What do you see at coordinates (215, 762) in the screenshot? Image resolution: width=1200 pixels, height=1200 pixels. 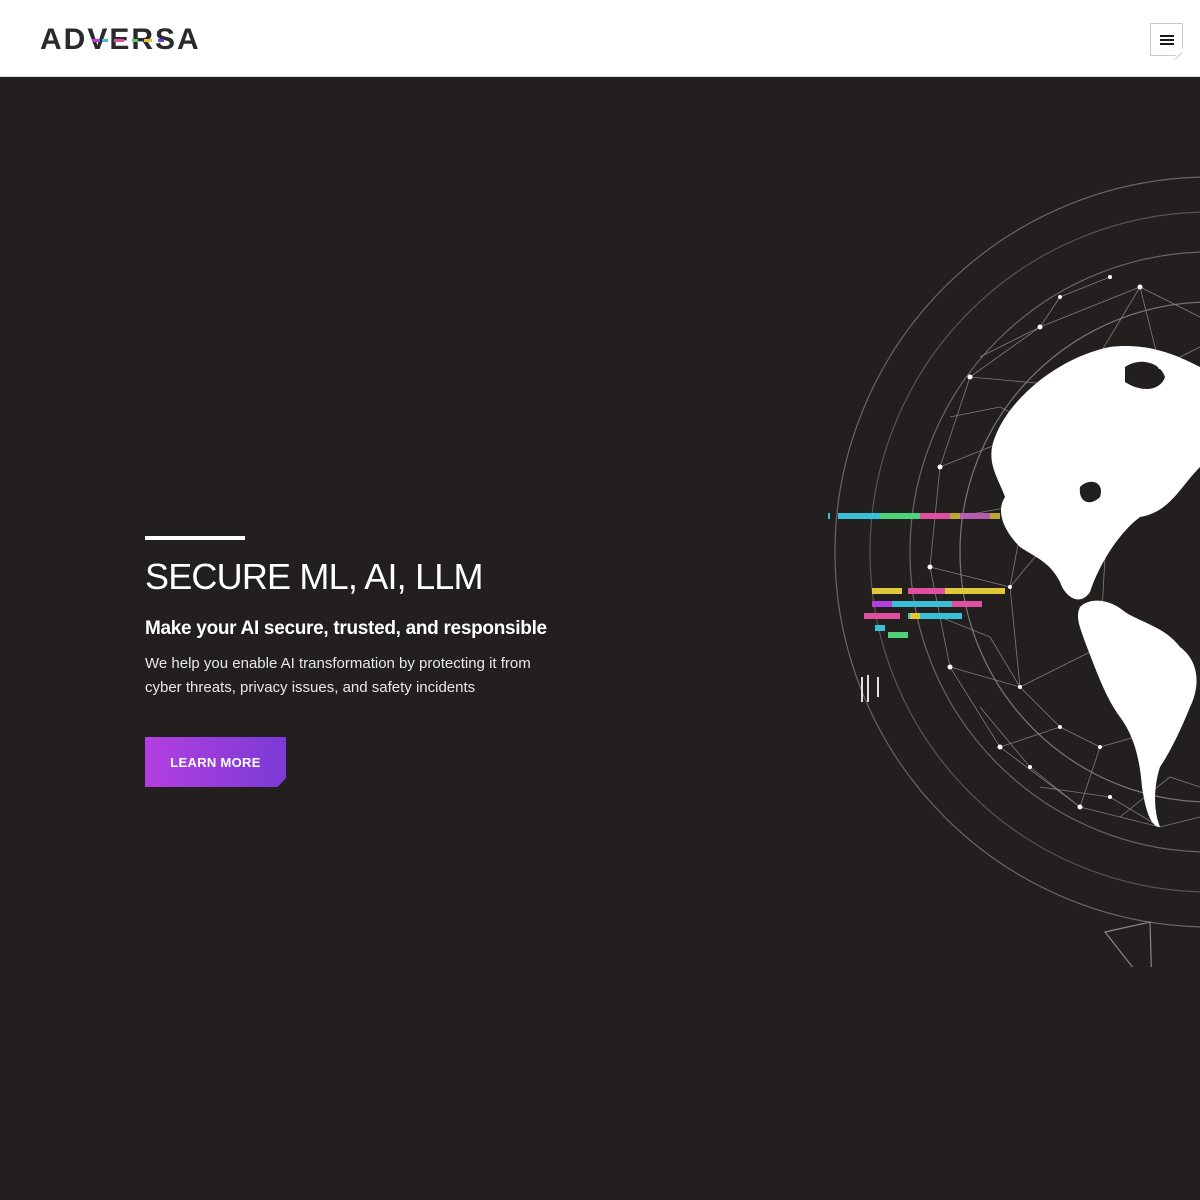 I see `learn-more-button: LEARN MORE` at bounding box center [215, 762].